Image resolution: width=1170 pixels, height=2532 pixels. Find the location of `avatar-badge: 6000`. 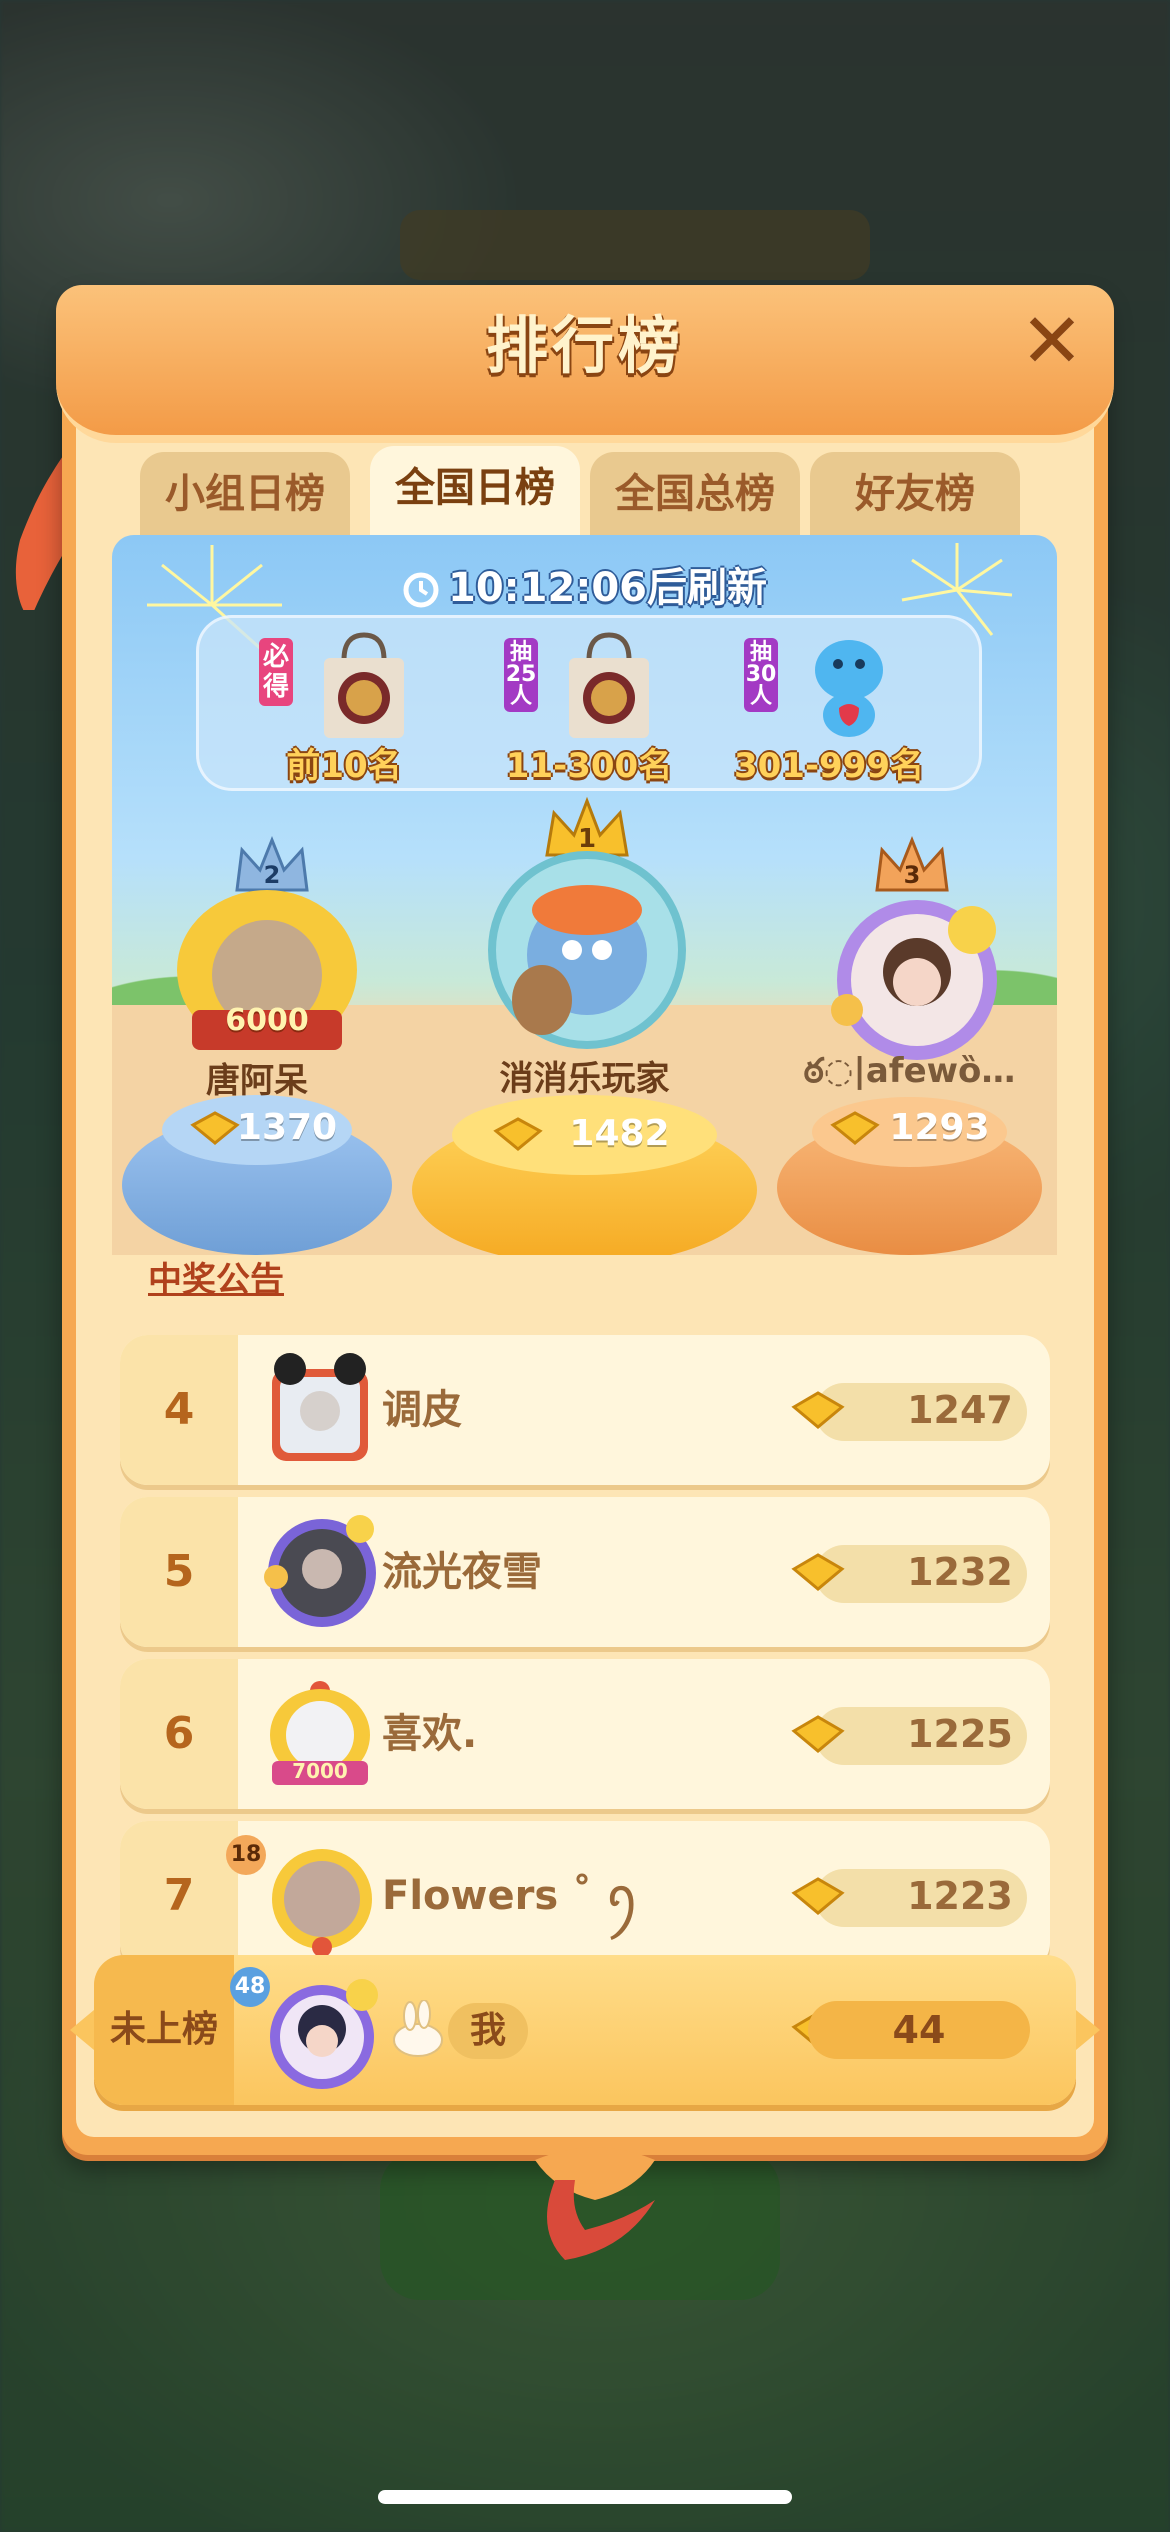

avatar-badge: 6000 is located at coordinates (267, 1020).